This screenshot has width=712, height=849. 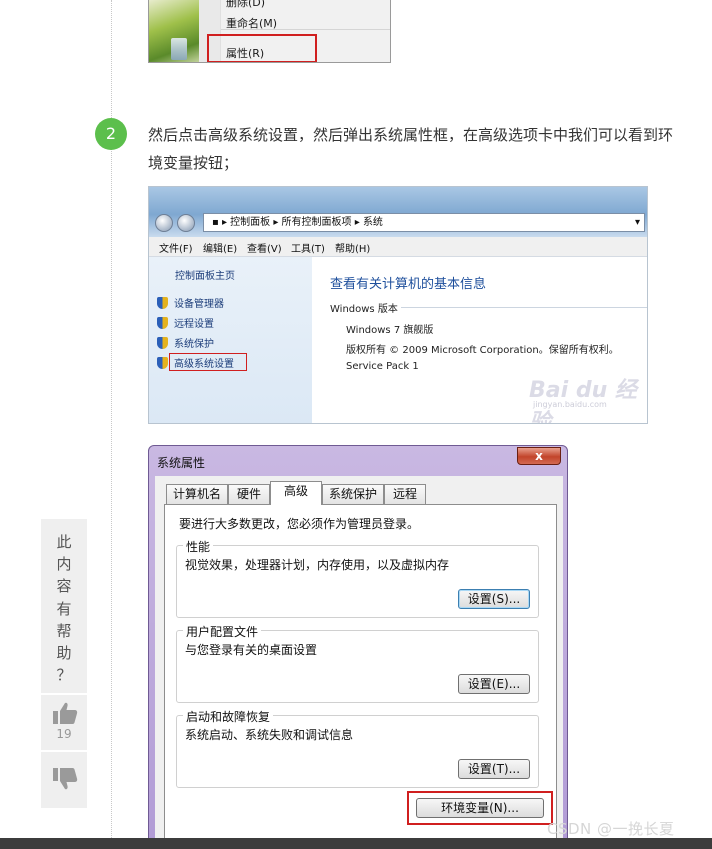 I want to click on question-char: 内, so click(x=64, y=564).